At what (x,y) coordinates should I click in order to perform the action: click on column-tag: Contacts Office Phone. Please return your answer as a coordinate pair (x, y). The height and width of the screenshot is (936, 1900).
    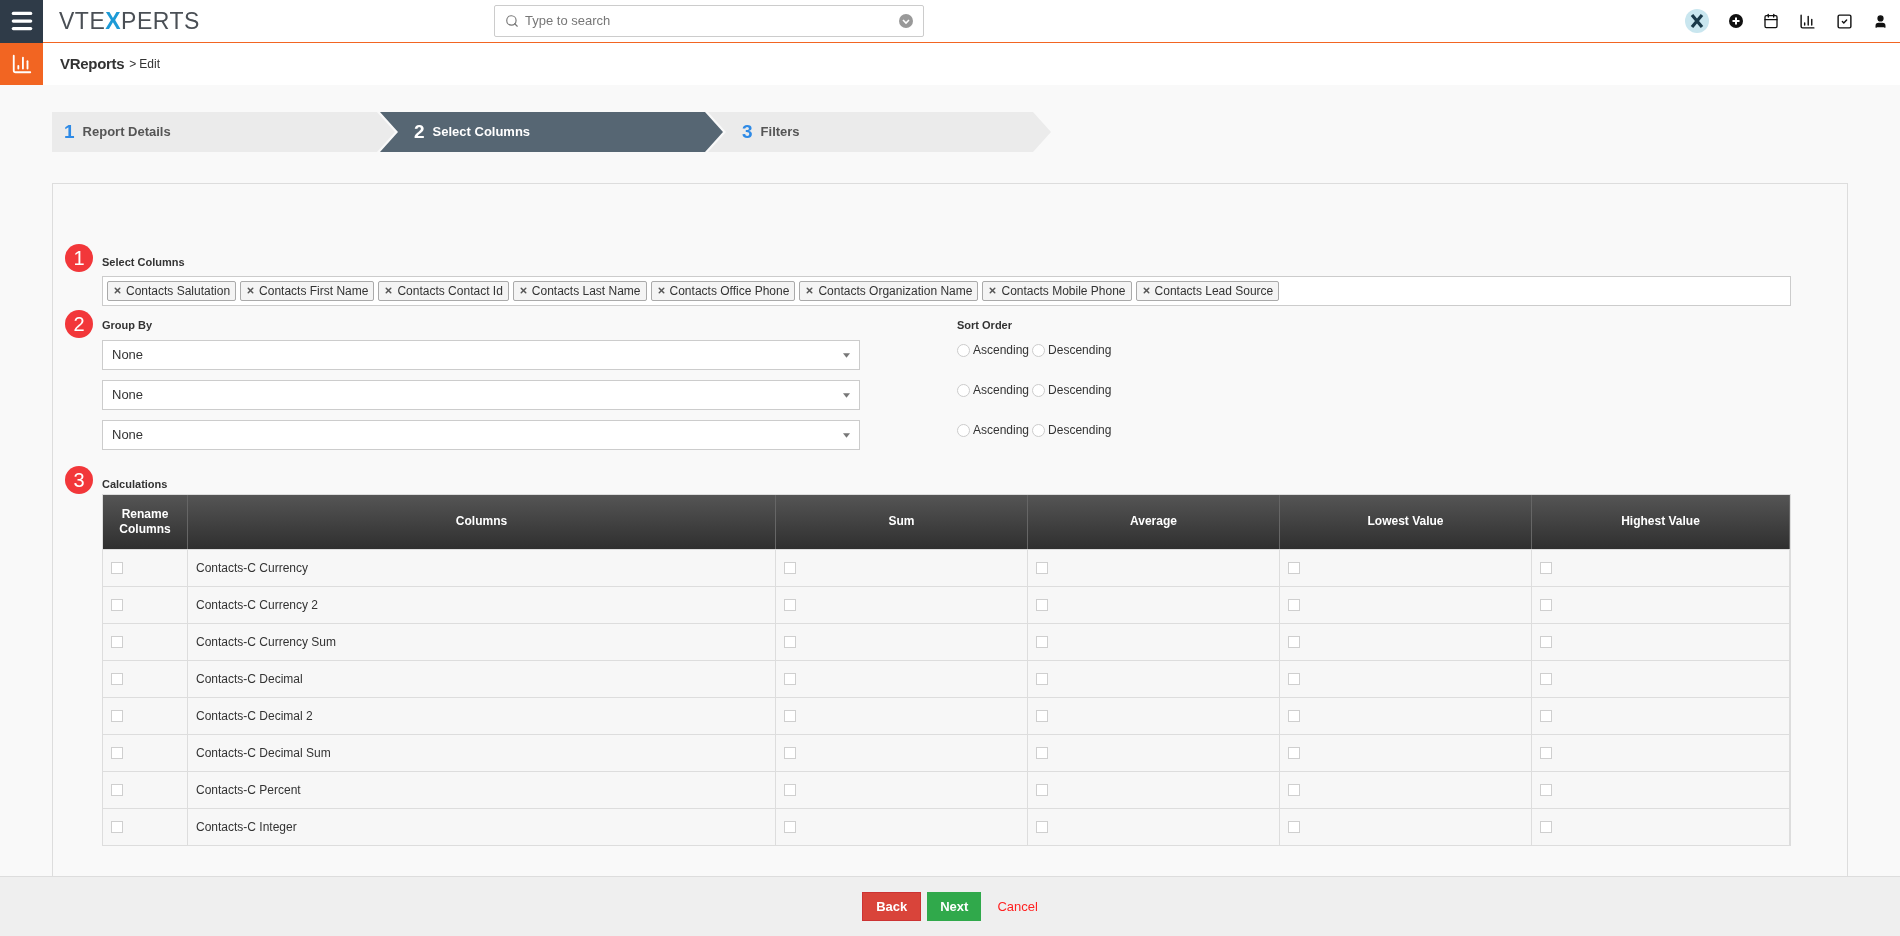
    Looking at the image, I should click on (723, 290).